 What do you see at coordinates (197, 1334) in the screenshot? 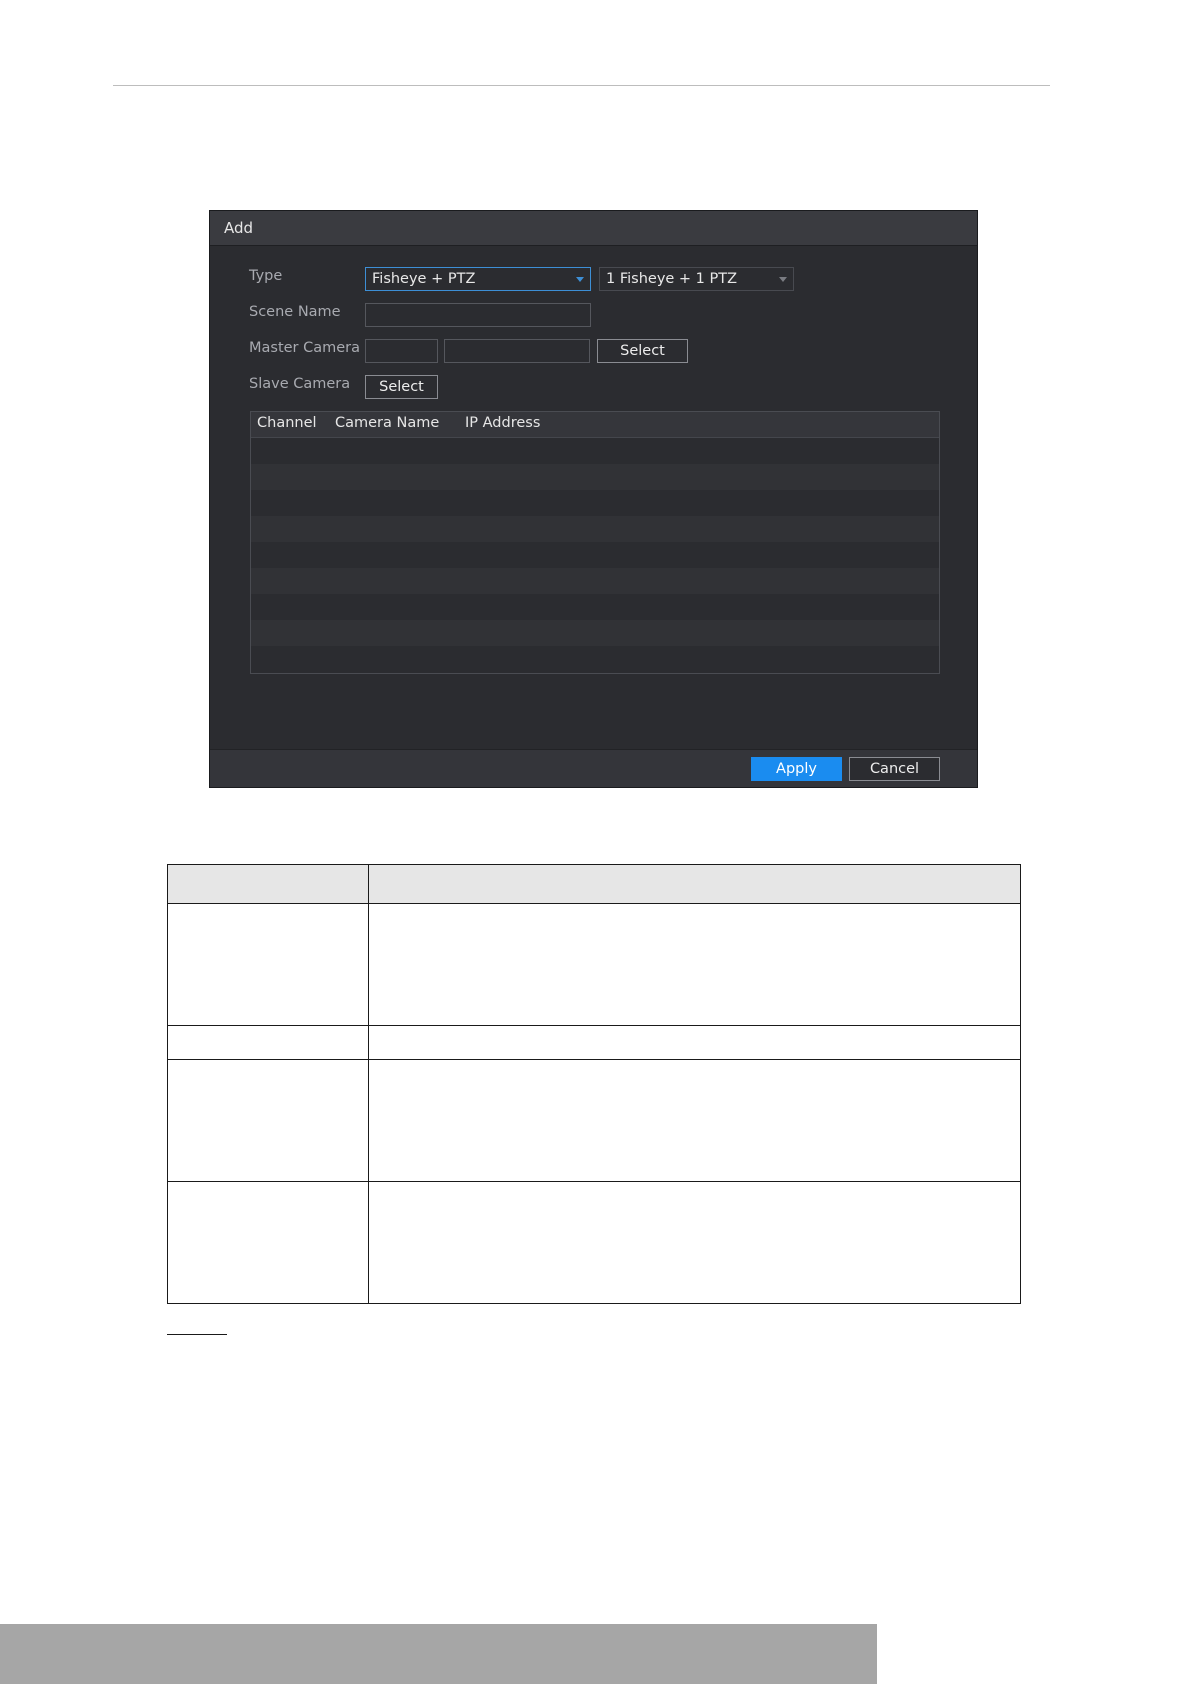
I see `footnote-rule` at bounding box center [197, 1334].